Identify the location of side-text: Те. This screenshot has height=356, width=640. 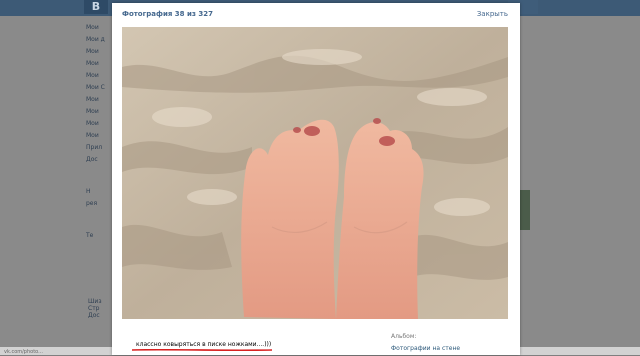
(90, 235).